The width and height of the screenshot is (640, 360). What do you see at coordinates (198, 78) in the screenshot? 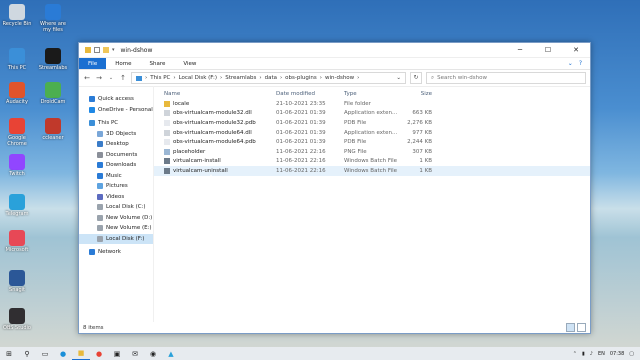
I see `breadcrumb-local-disk-f: Local Disk (F:)` at bounding box center [198, 78].